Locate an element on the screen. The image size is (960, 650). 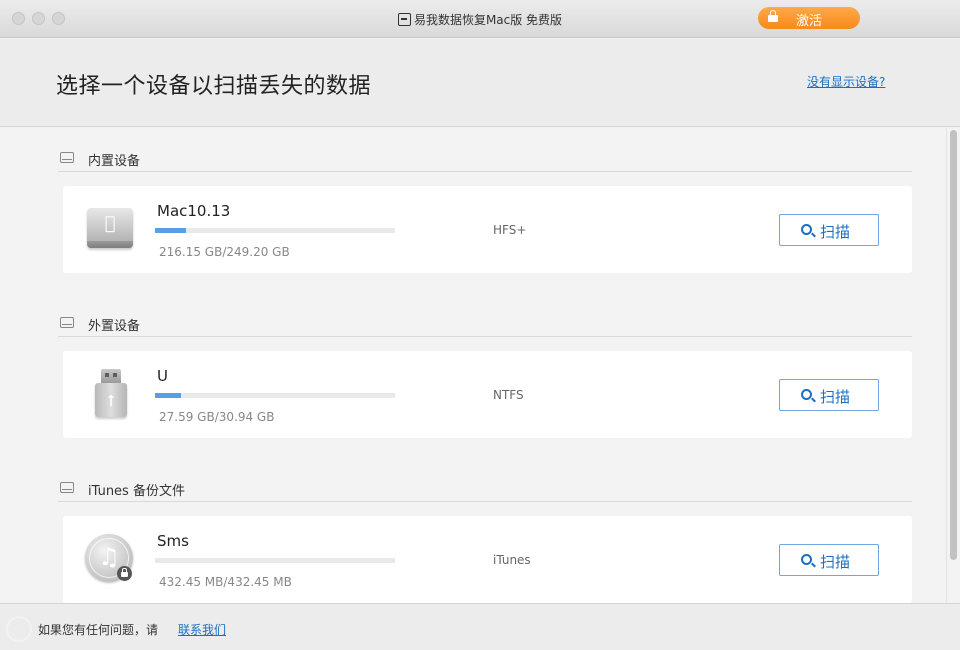
device-name: Mac10.13 is located at coordinates (194, 211).